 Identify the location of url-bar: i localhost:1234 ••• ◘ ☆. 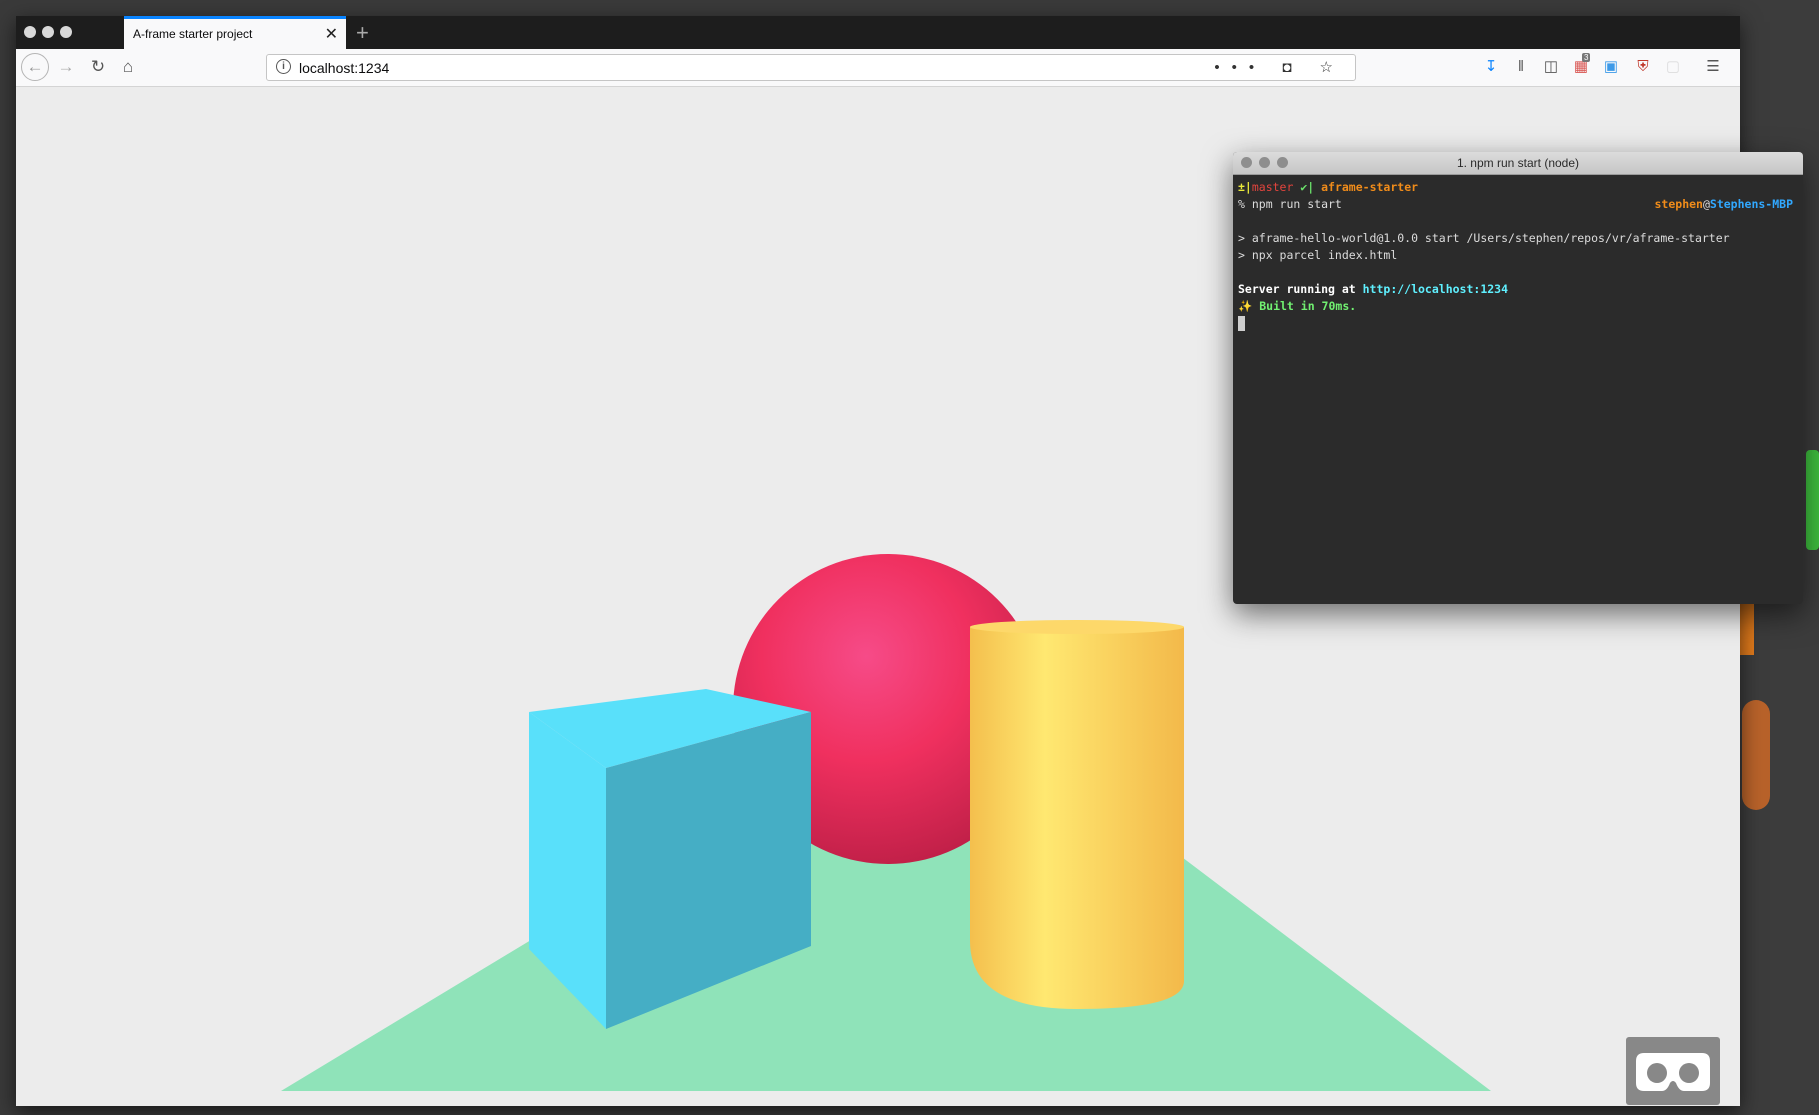
(811, 67).